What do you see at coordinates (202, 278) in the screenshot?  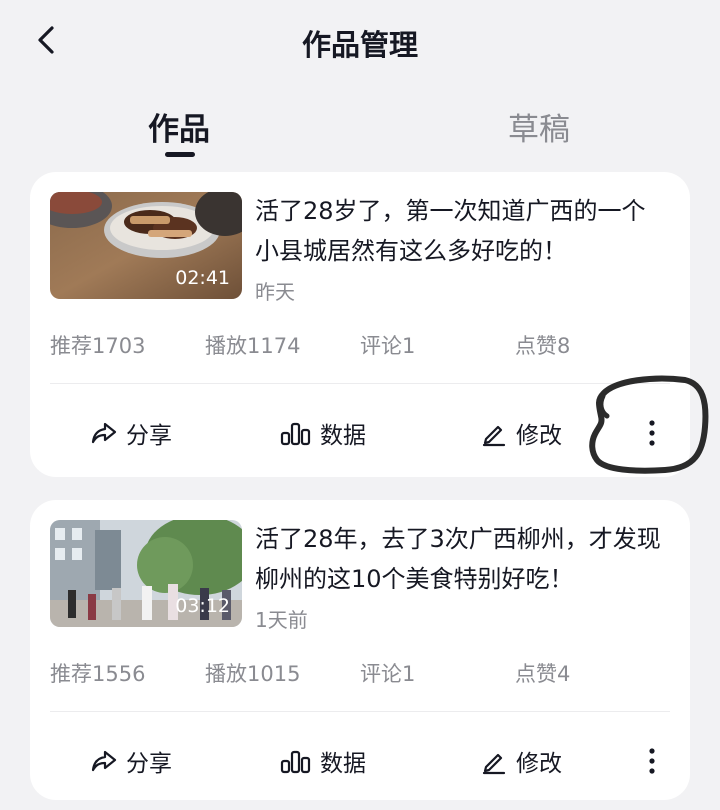 I see `video-duration: 02:41` at bounding box center [202, 278].